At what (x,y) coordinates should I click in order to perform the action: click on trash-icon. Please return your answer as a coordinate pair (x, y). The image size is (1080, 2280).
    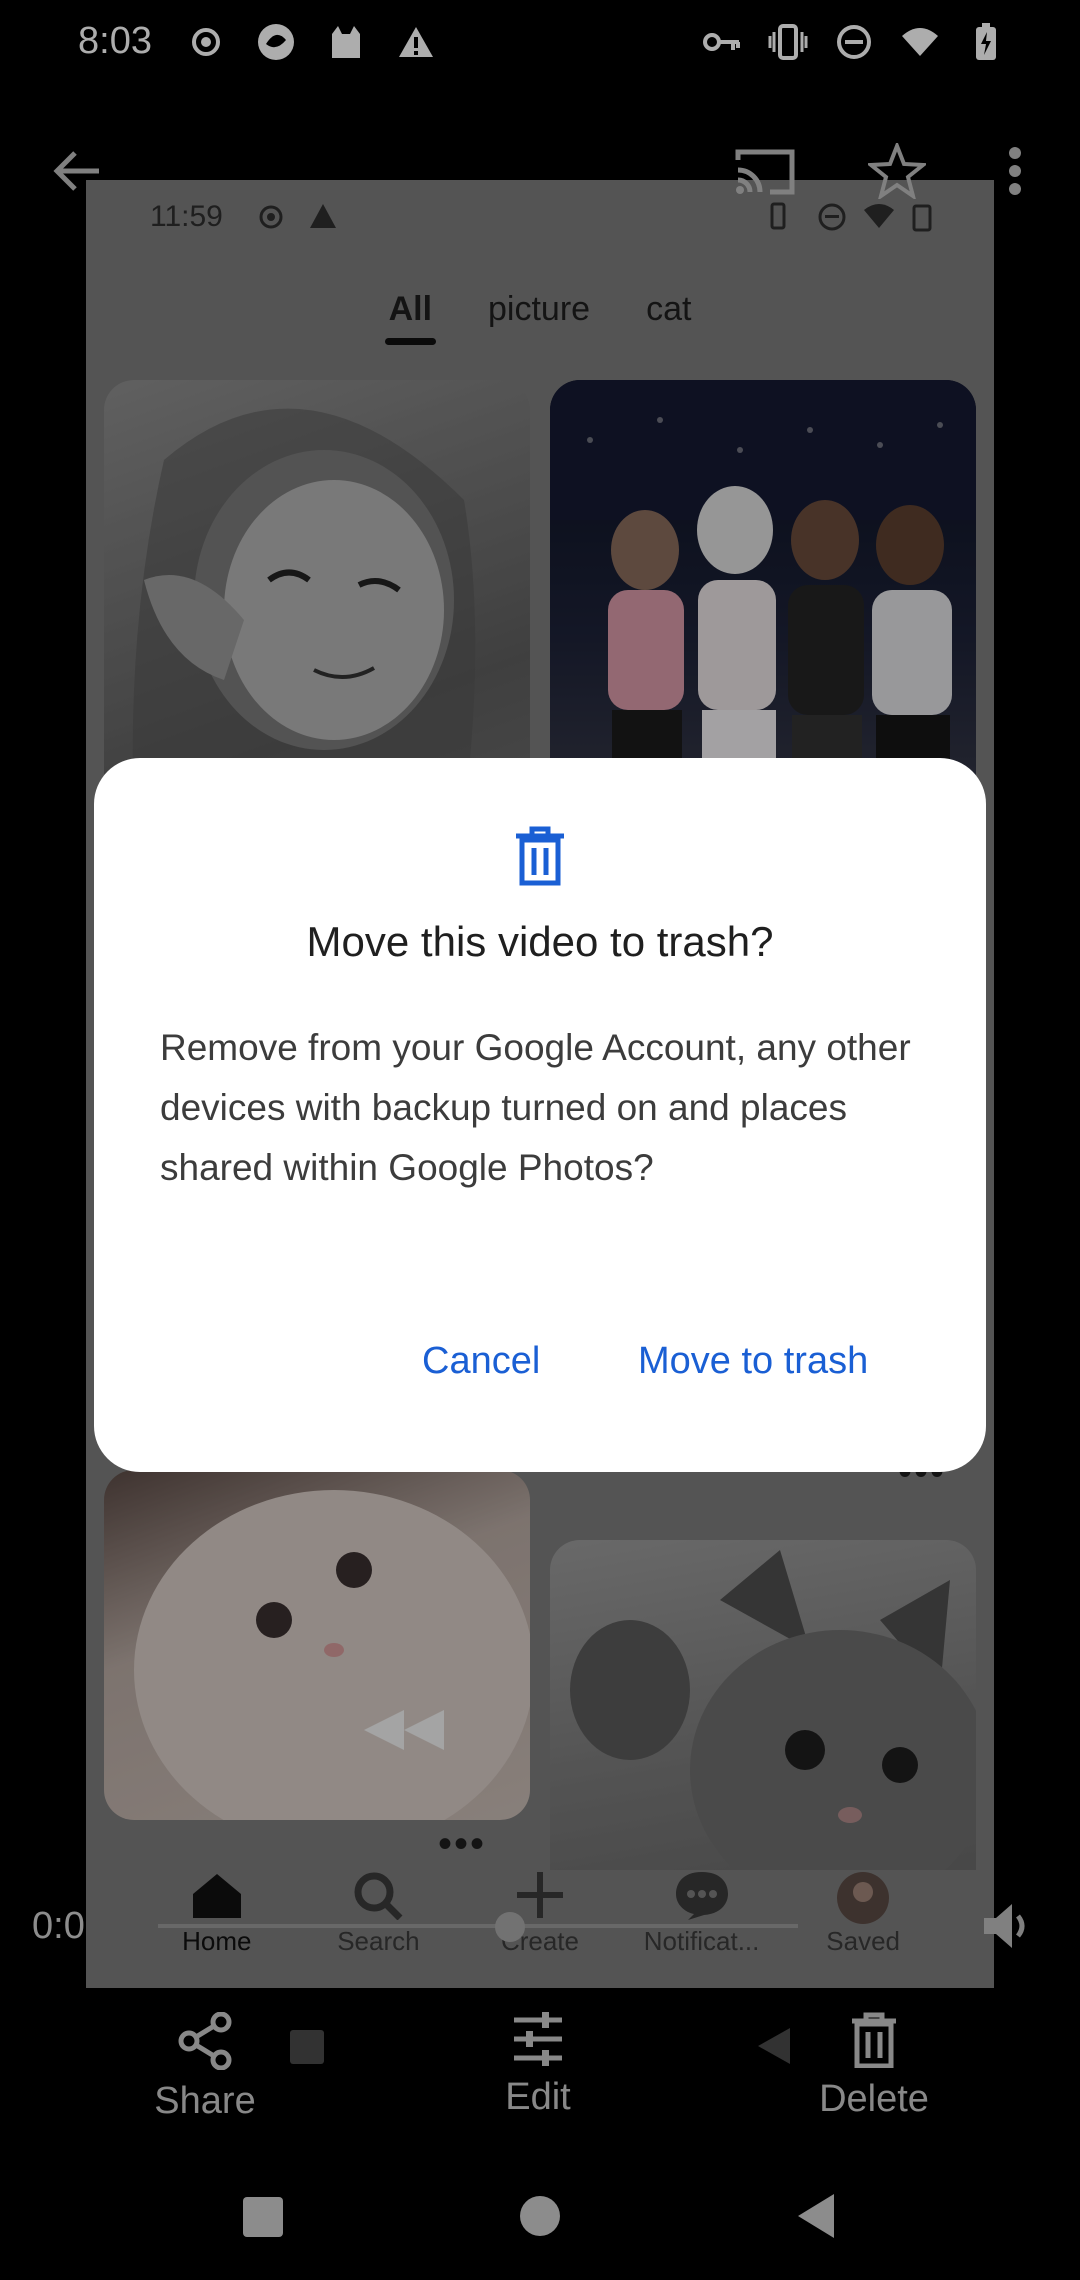
    Looking at the image, I should click on (540, 856).